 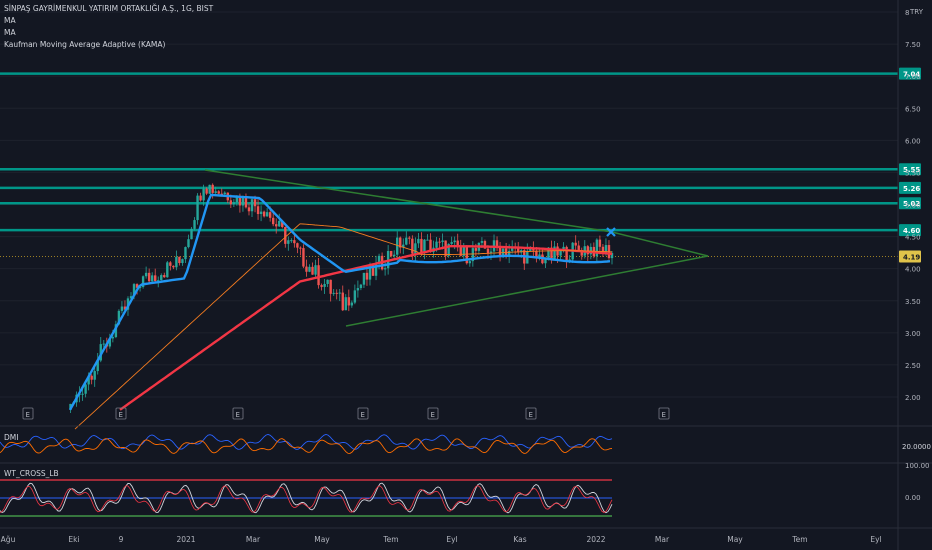 What do you see at coordinates (185, 539) in the screenshot?
I see `time-tick-label: 2021` at bounding box center [185, 539].